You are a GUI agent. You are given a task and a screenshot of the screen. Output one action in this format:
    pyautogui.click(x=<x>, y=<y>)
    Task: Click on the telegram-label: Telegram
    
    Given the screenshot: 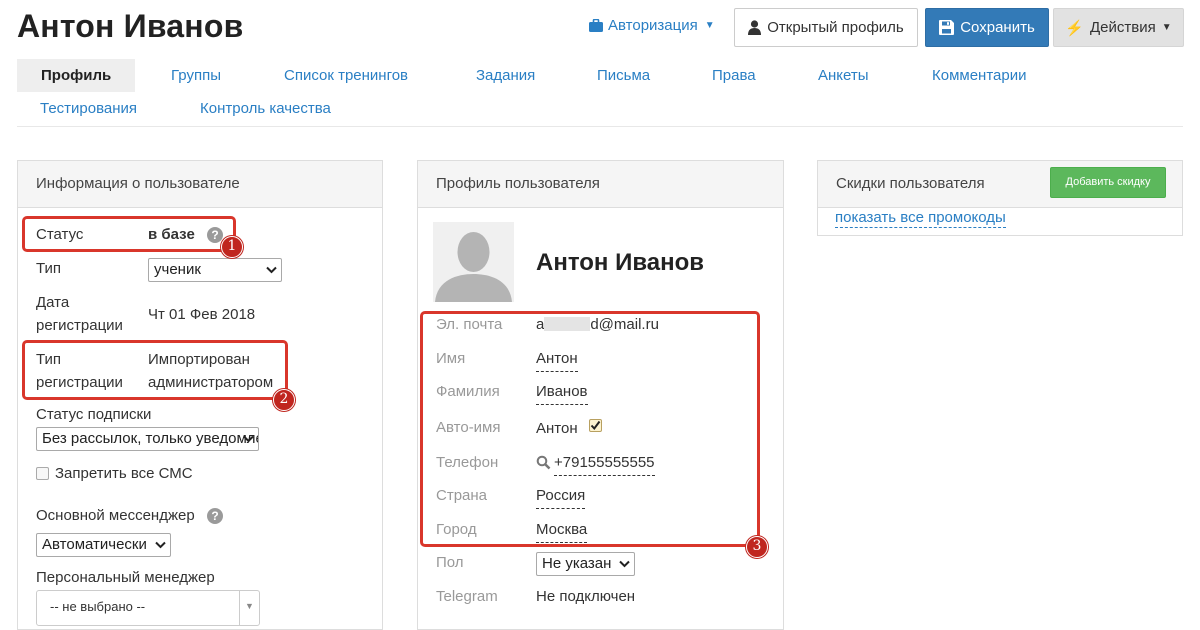 What is the action you would take?
    pyautogui.click(x=467, y=596)
    